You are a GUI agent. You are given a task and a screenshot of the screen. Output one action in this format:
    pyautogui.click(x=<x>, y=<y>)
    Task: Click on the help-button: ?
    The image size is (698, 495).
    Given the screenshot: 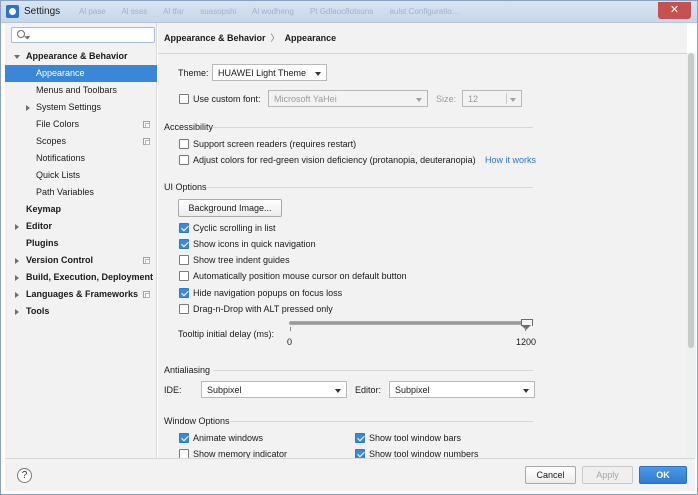 What is the action you would take?
    pyautogui.click(x=24, y=475)
    